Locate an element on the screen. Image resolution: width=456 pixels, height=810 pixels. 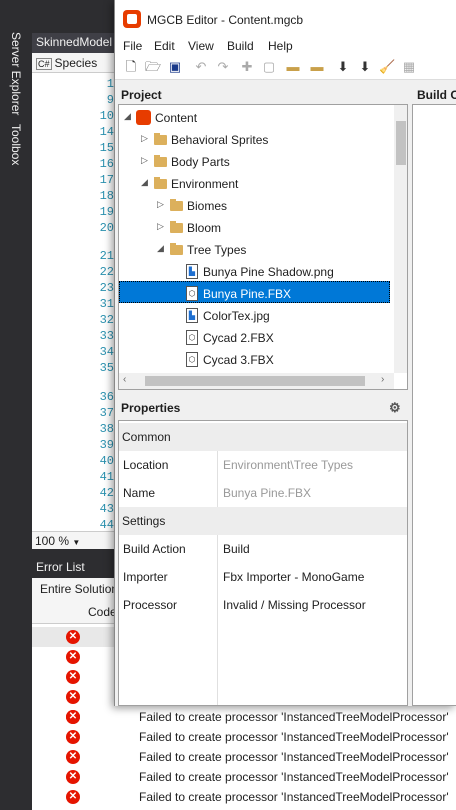
server-explorer-tab: Server Explorer is located at coordinates (16, 73).